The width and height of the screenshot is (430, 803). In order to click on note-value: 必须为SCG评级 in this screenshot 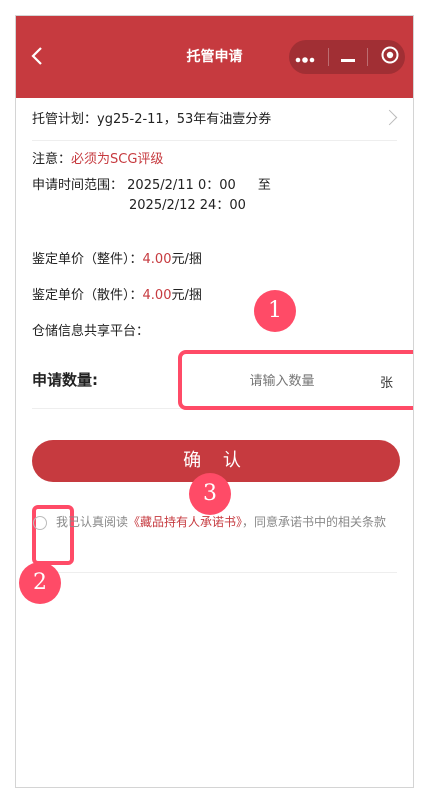, I will do `click(117, 159)`.